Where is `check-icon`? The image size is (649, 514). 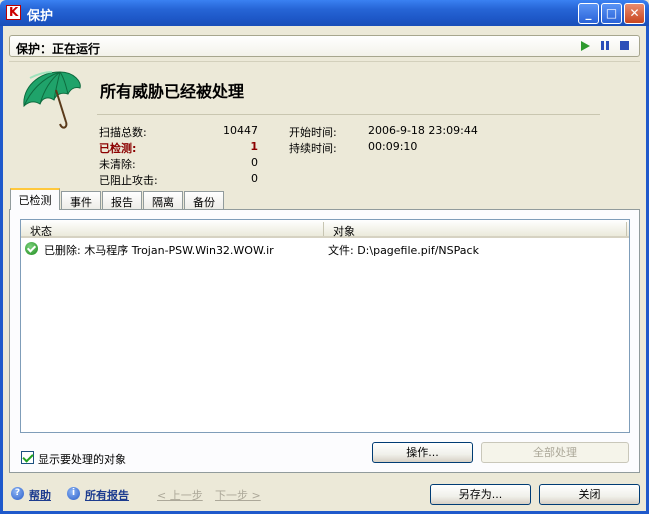 check-icon is located at coordinates (31, 248).